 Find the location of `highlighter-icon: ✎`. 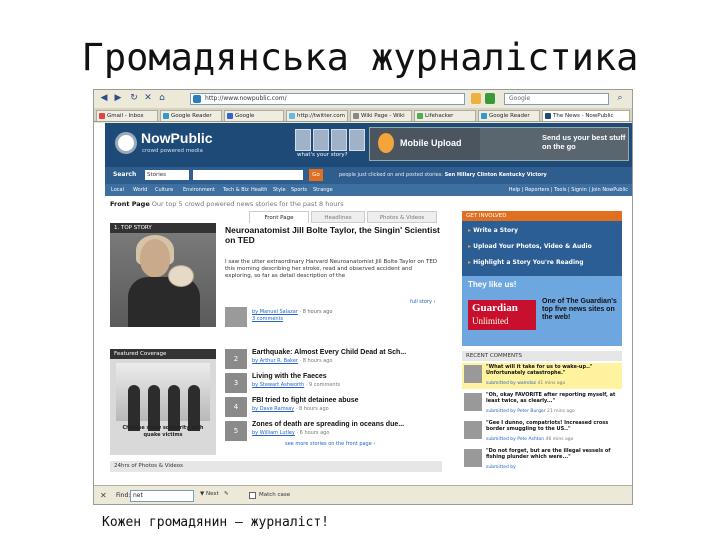

highlighter-icon: ✎ is located at coordinates (226, 494).